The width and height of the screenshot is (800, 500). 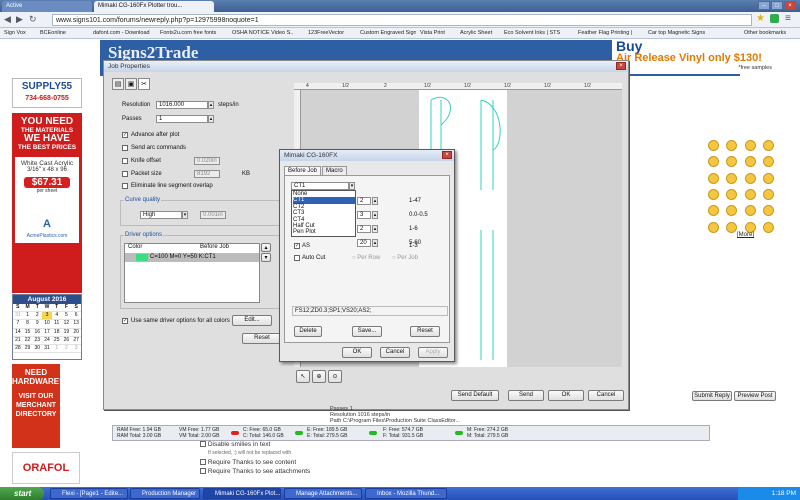 I want to click on bookmark-item: Car top Magnetic Signs, so click(x=681, y=33).